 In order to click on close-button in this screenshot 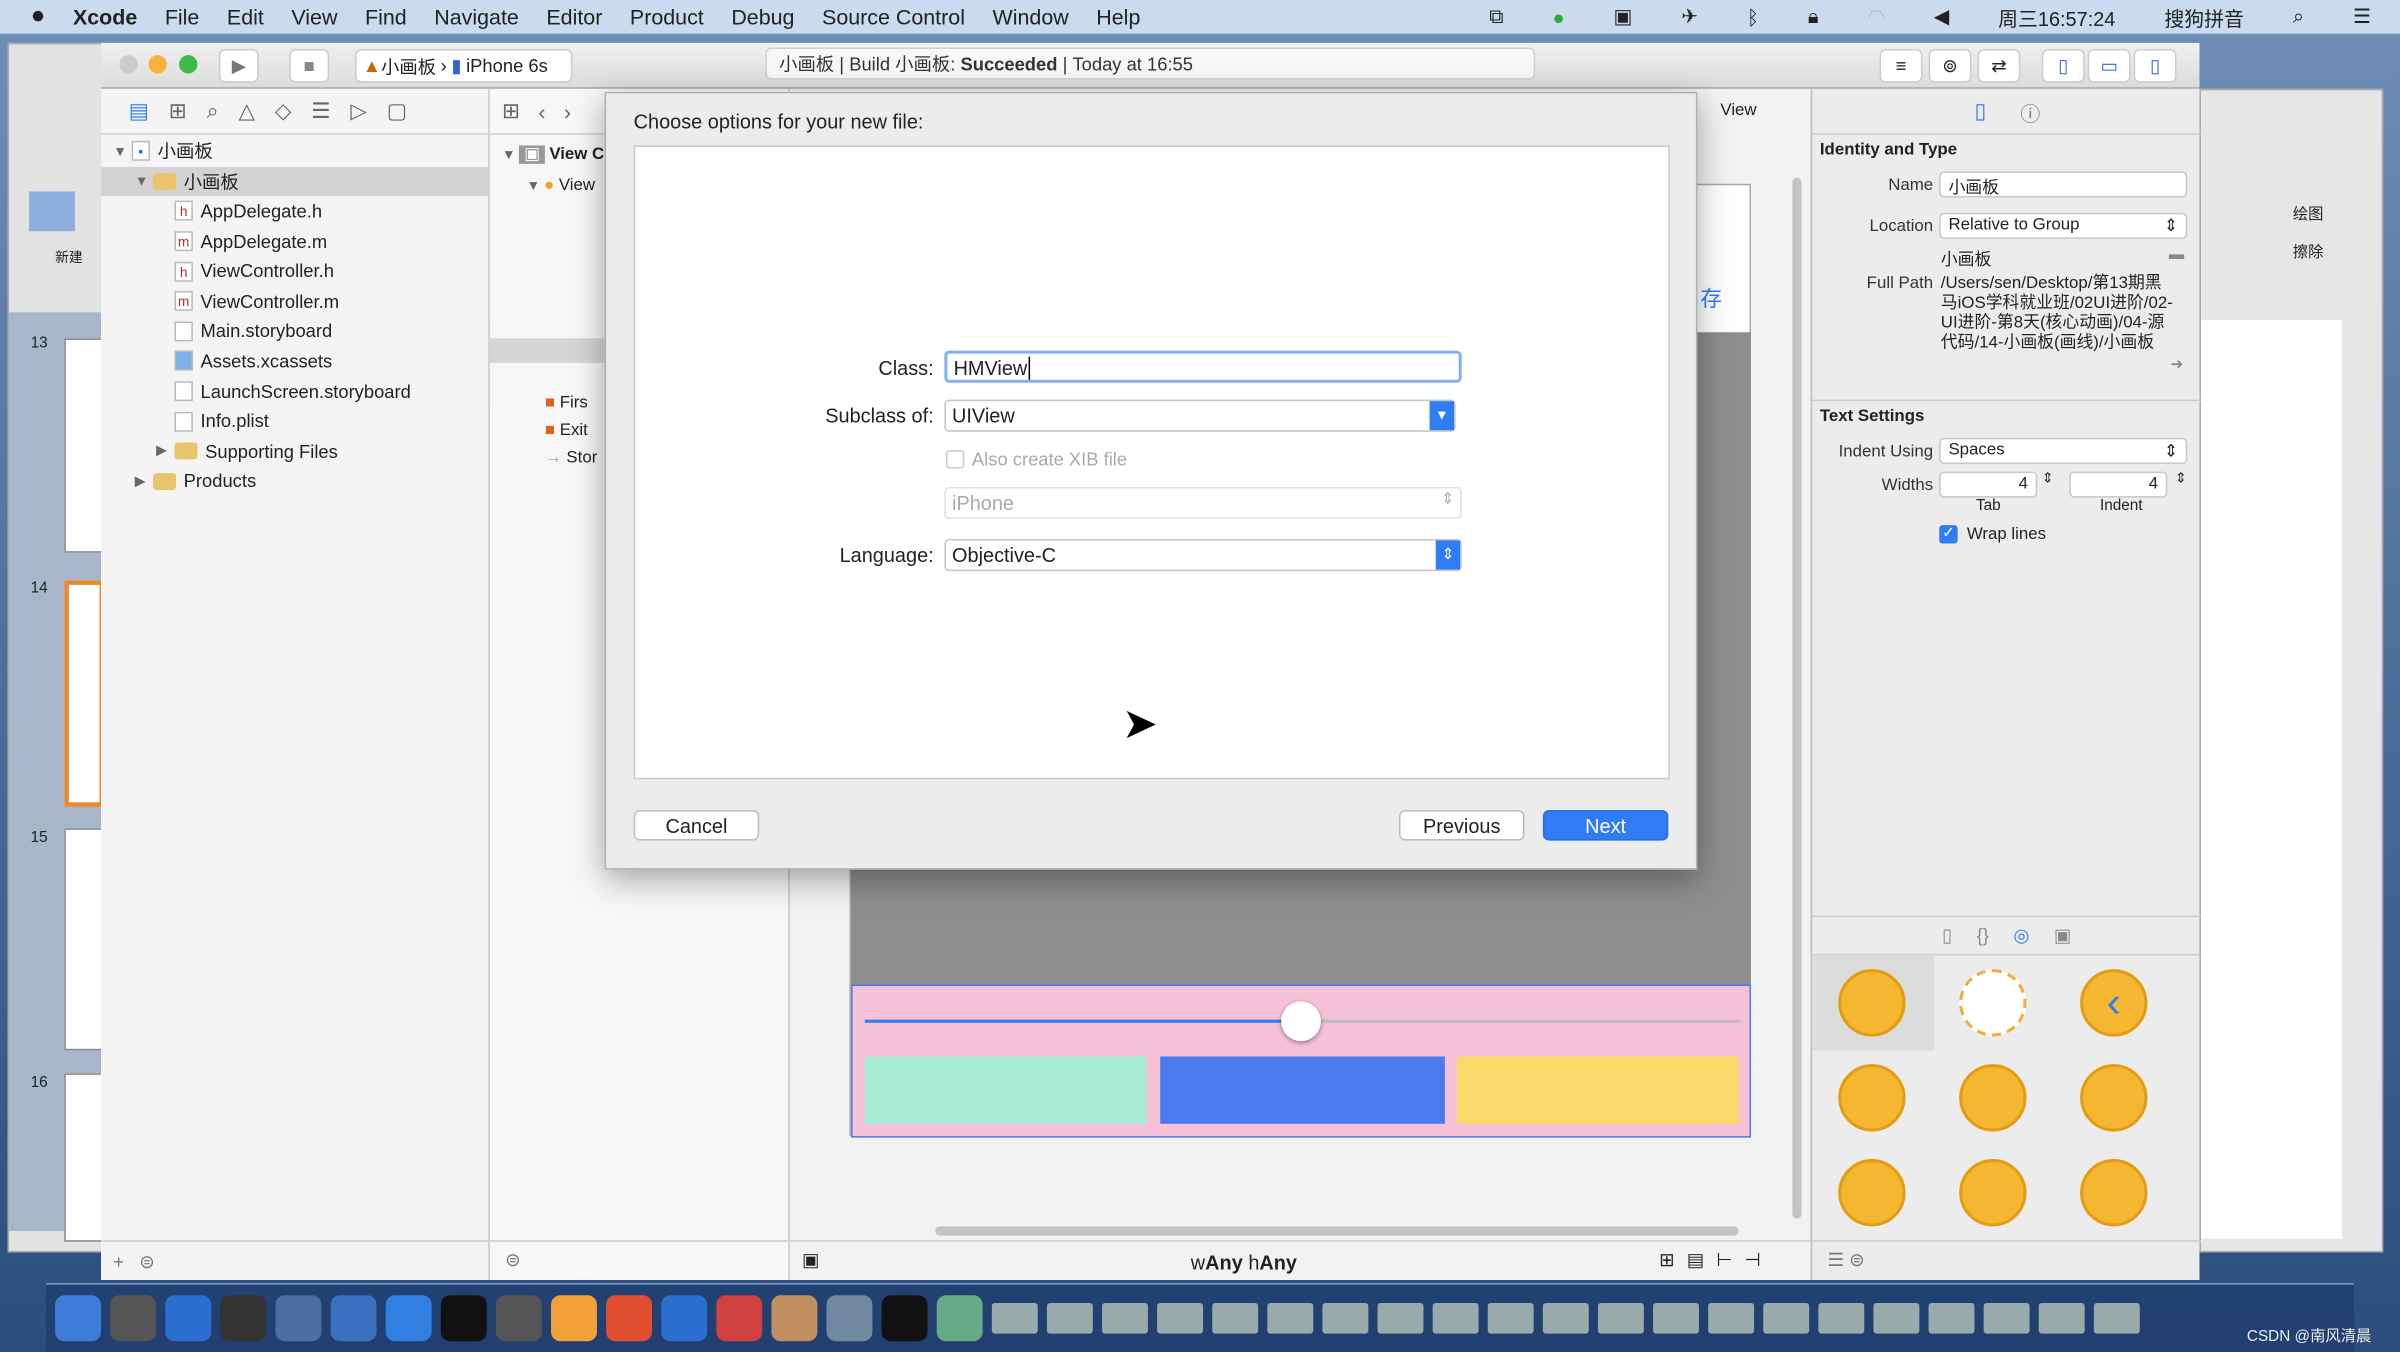, I will do `click(128, 64)`.